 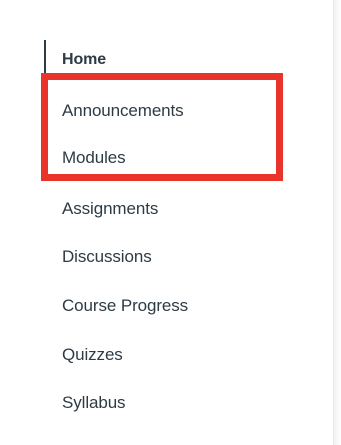 What do you see at coordinates (110, 209) in the screenshot?
I see `nav-item-assignments: Assignments` at bounding box center [110, 209].